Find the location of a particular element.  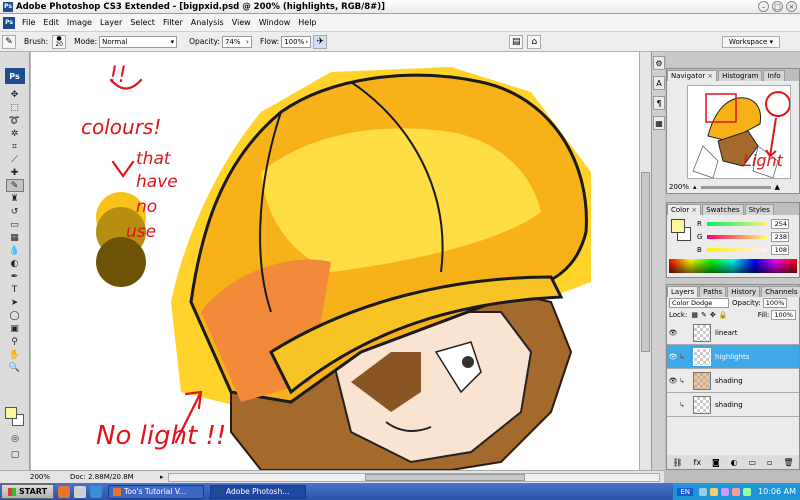

marquee-tool-icon: ⬚ is located at coordinates (15, 107).